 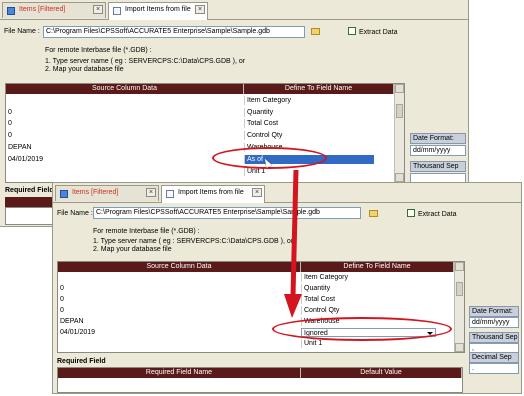 What do you see at coordinates (294, 233) in the screenshot?
I see `arrow-shaft` at bounding box center [294, 233].